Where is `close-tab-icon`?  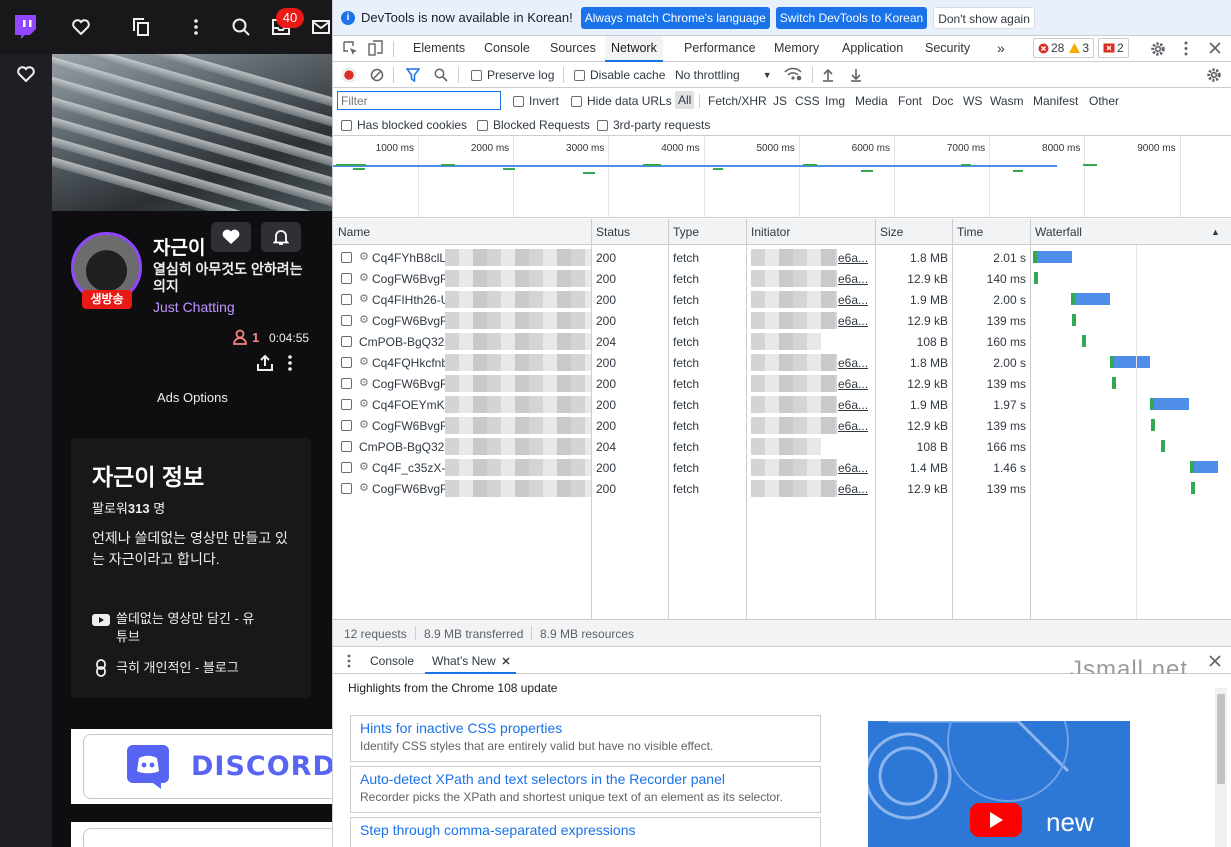
close-tab-icon is located at coordinates (506, 661).